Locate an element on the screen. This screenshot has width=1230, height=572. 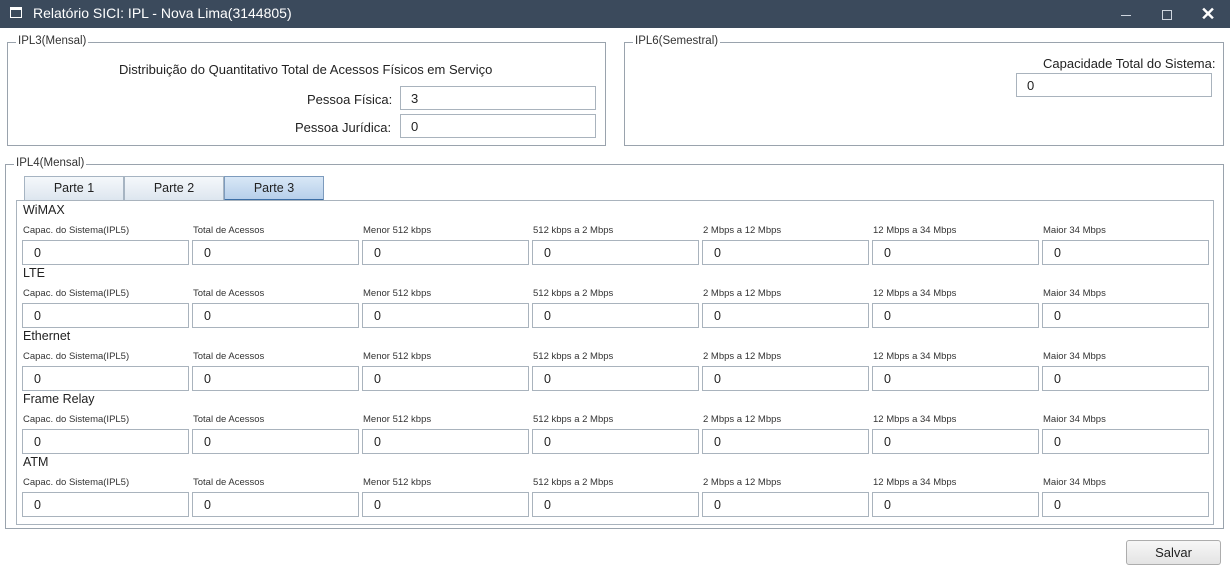
close-button: ✕ is located at coordinates (1208, 14).